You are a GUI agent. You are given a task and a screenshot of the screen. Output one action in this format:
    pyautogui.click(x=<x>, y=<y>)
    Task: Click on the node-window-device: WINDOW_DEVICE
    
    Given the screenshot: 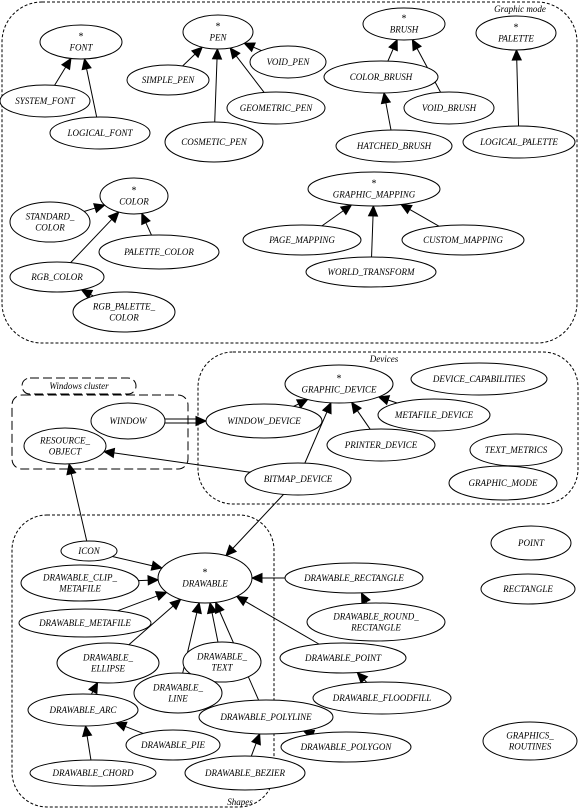 What is the action you would take?
    pyautogui.click(x=264, y=421)
    